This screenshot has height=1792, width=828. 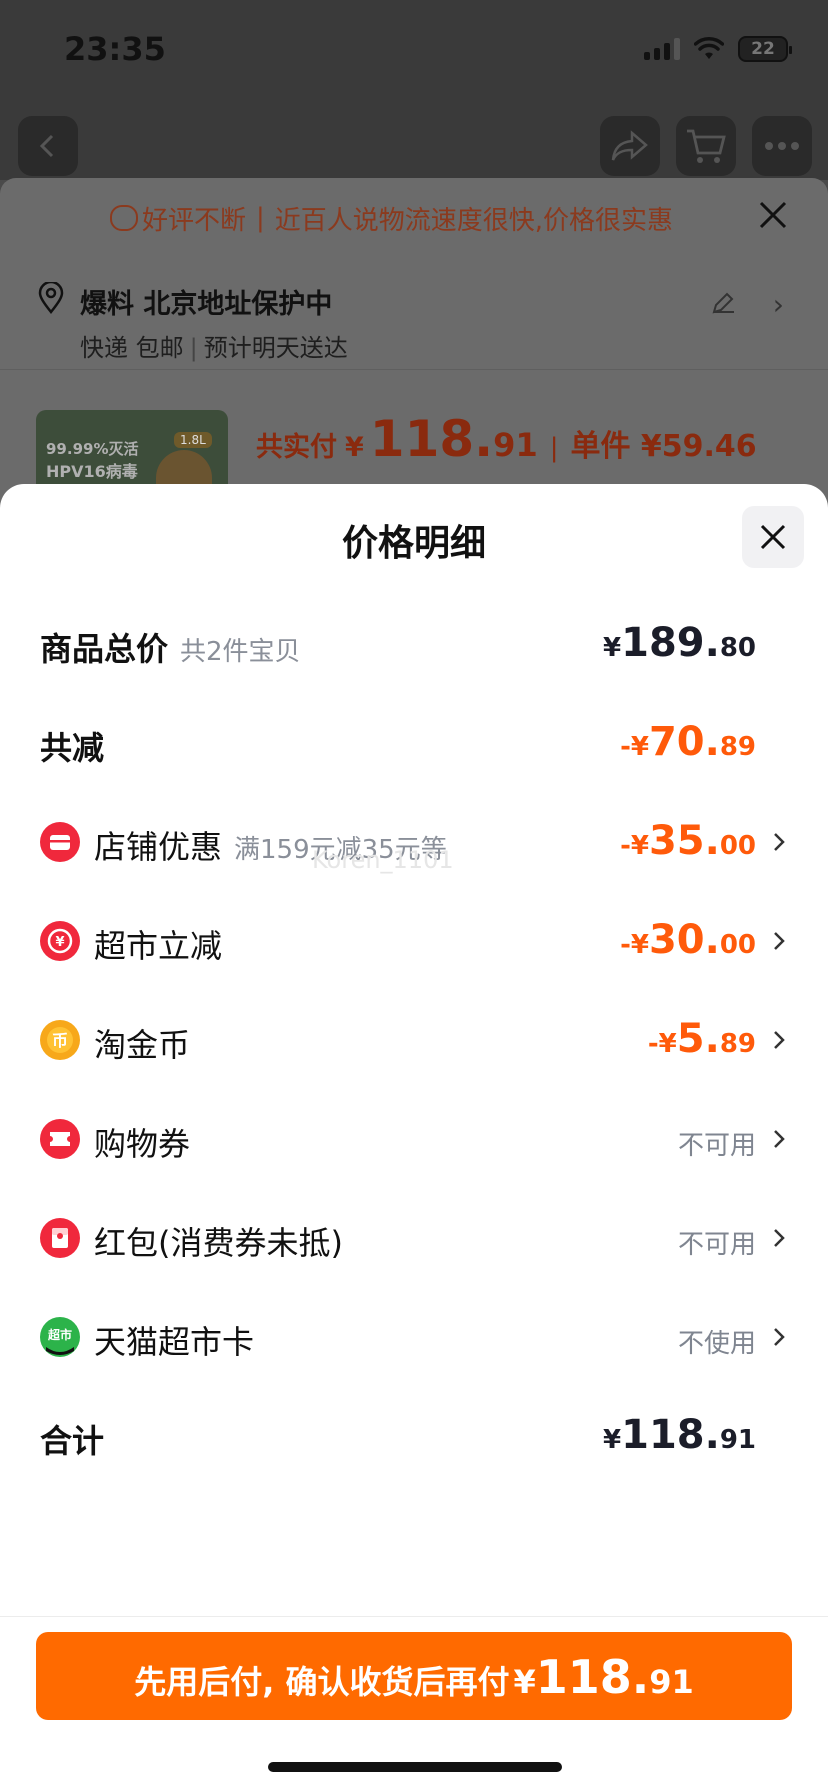 I want to click on row-label: 天猫超市卡, so click(x=174, y=1342).